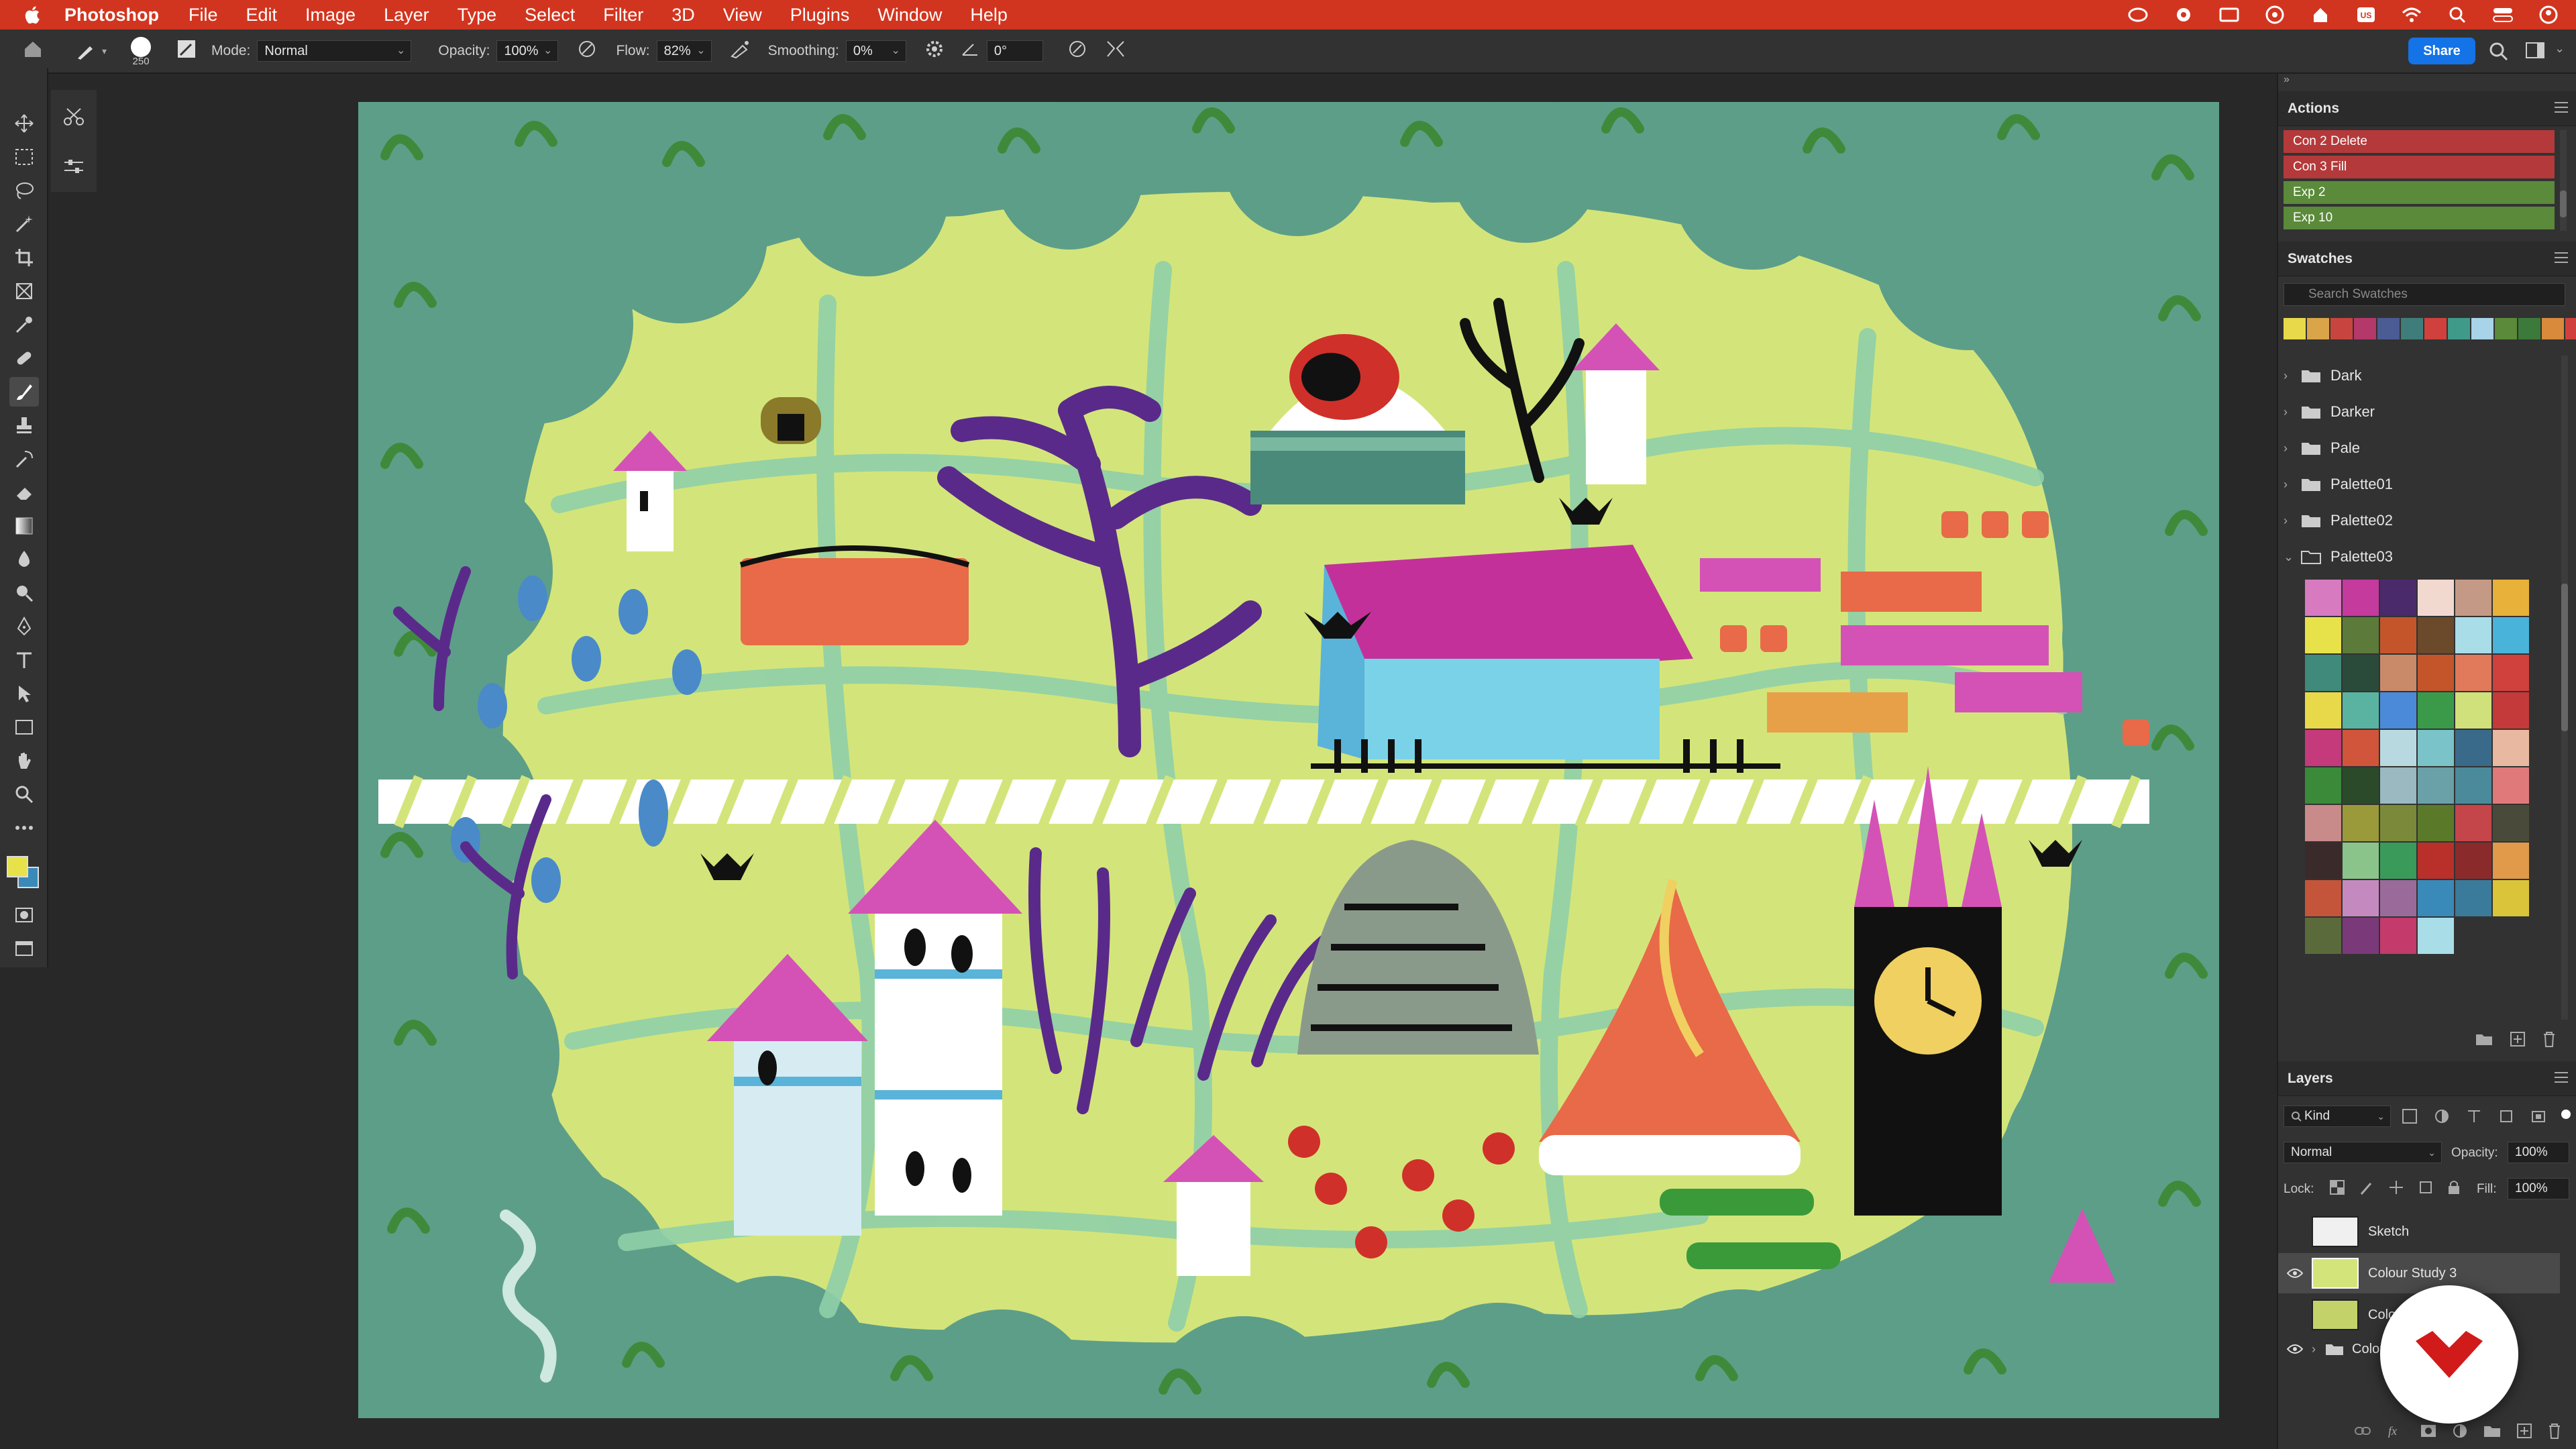 This screenshot has width=2576, height=1449. Describe the element at coordinates (2410, 1116) in the screenshot. I see `image-filter-icon` at that location.